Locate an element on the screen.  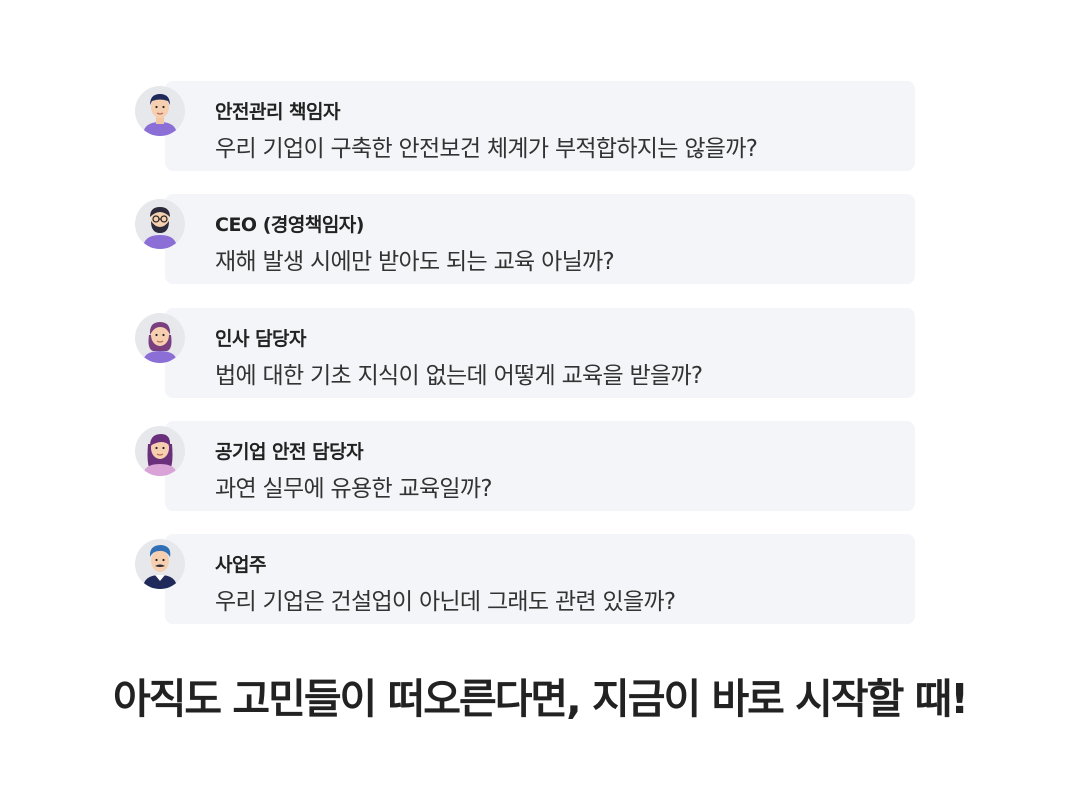
question-card: 인사 담당자 법에 대한 기초 지식이 없는데 어떻게 교육을 받을까? is located at coordinates (540, 353).